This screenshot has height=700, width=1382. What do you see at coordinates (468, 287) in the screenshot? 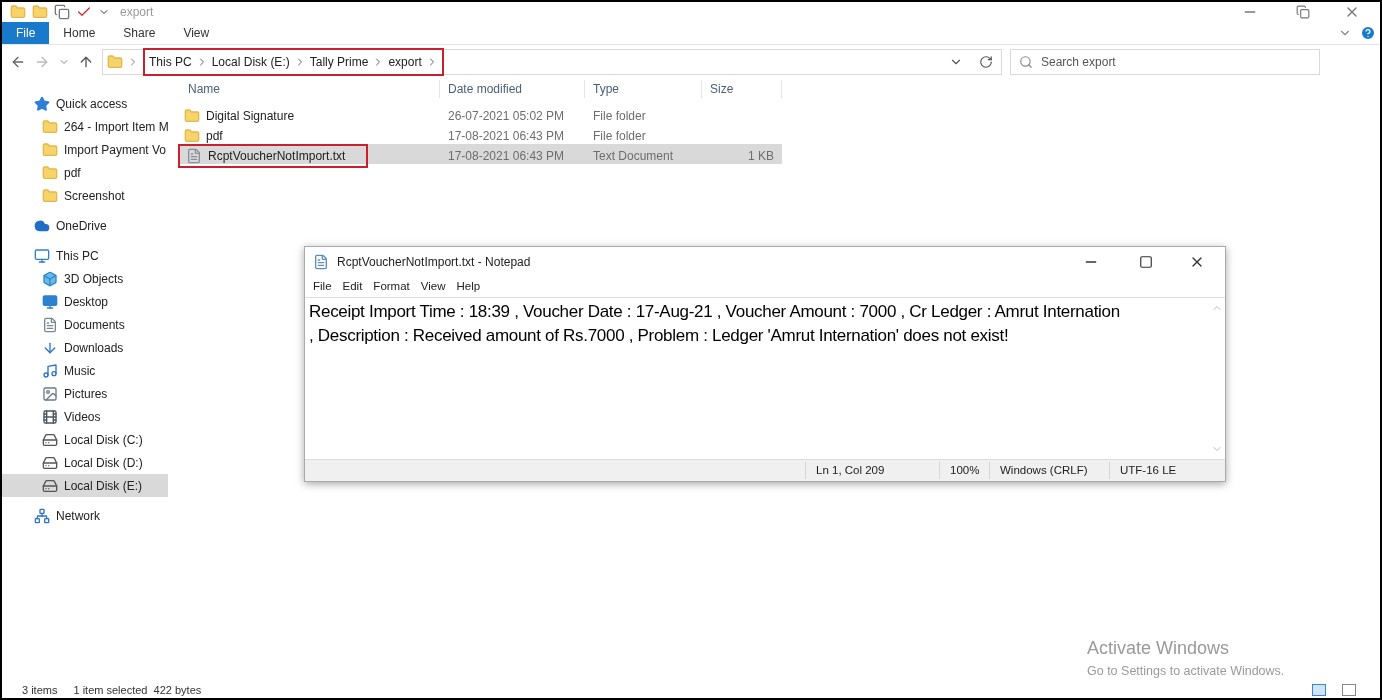
I see `menu-item: Help` at bounding box center [468, 287].